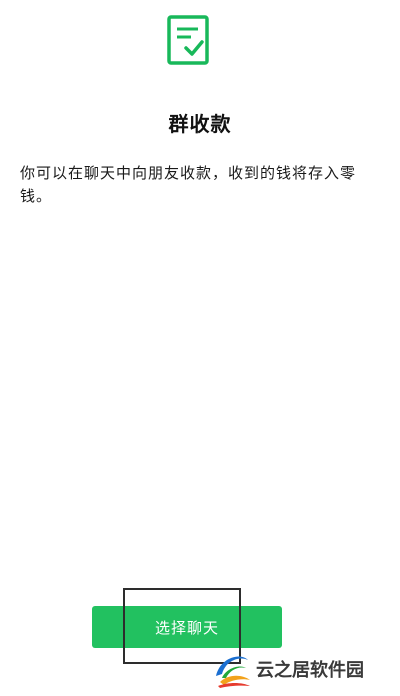 The width and height of the screenshot is (400, 696). Describe the element at coordinates (233, 672) in the screenshot. I see `yunzhiju-logo` at that location.